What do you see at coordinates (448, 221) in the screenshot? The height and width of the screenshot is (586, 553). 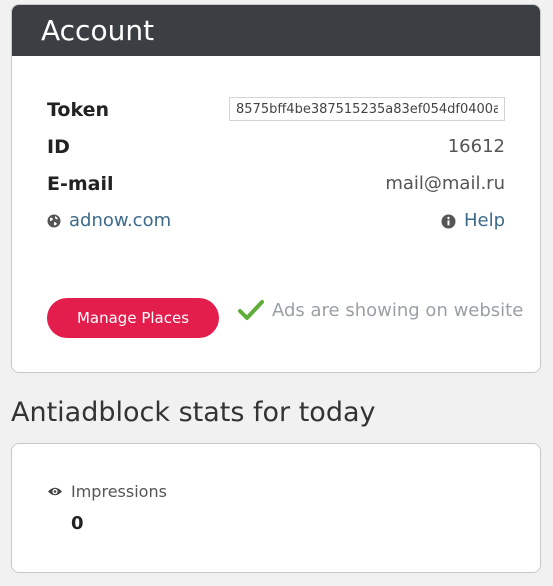 I see `info-icon` at bounding box center [448, 221].